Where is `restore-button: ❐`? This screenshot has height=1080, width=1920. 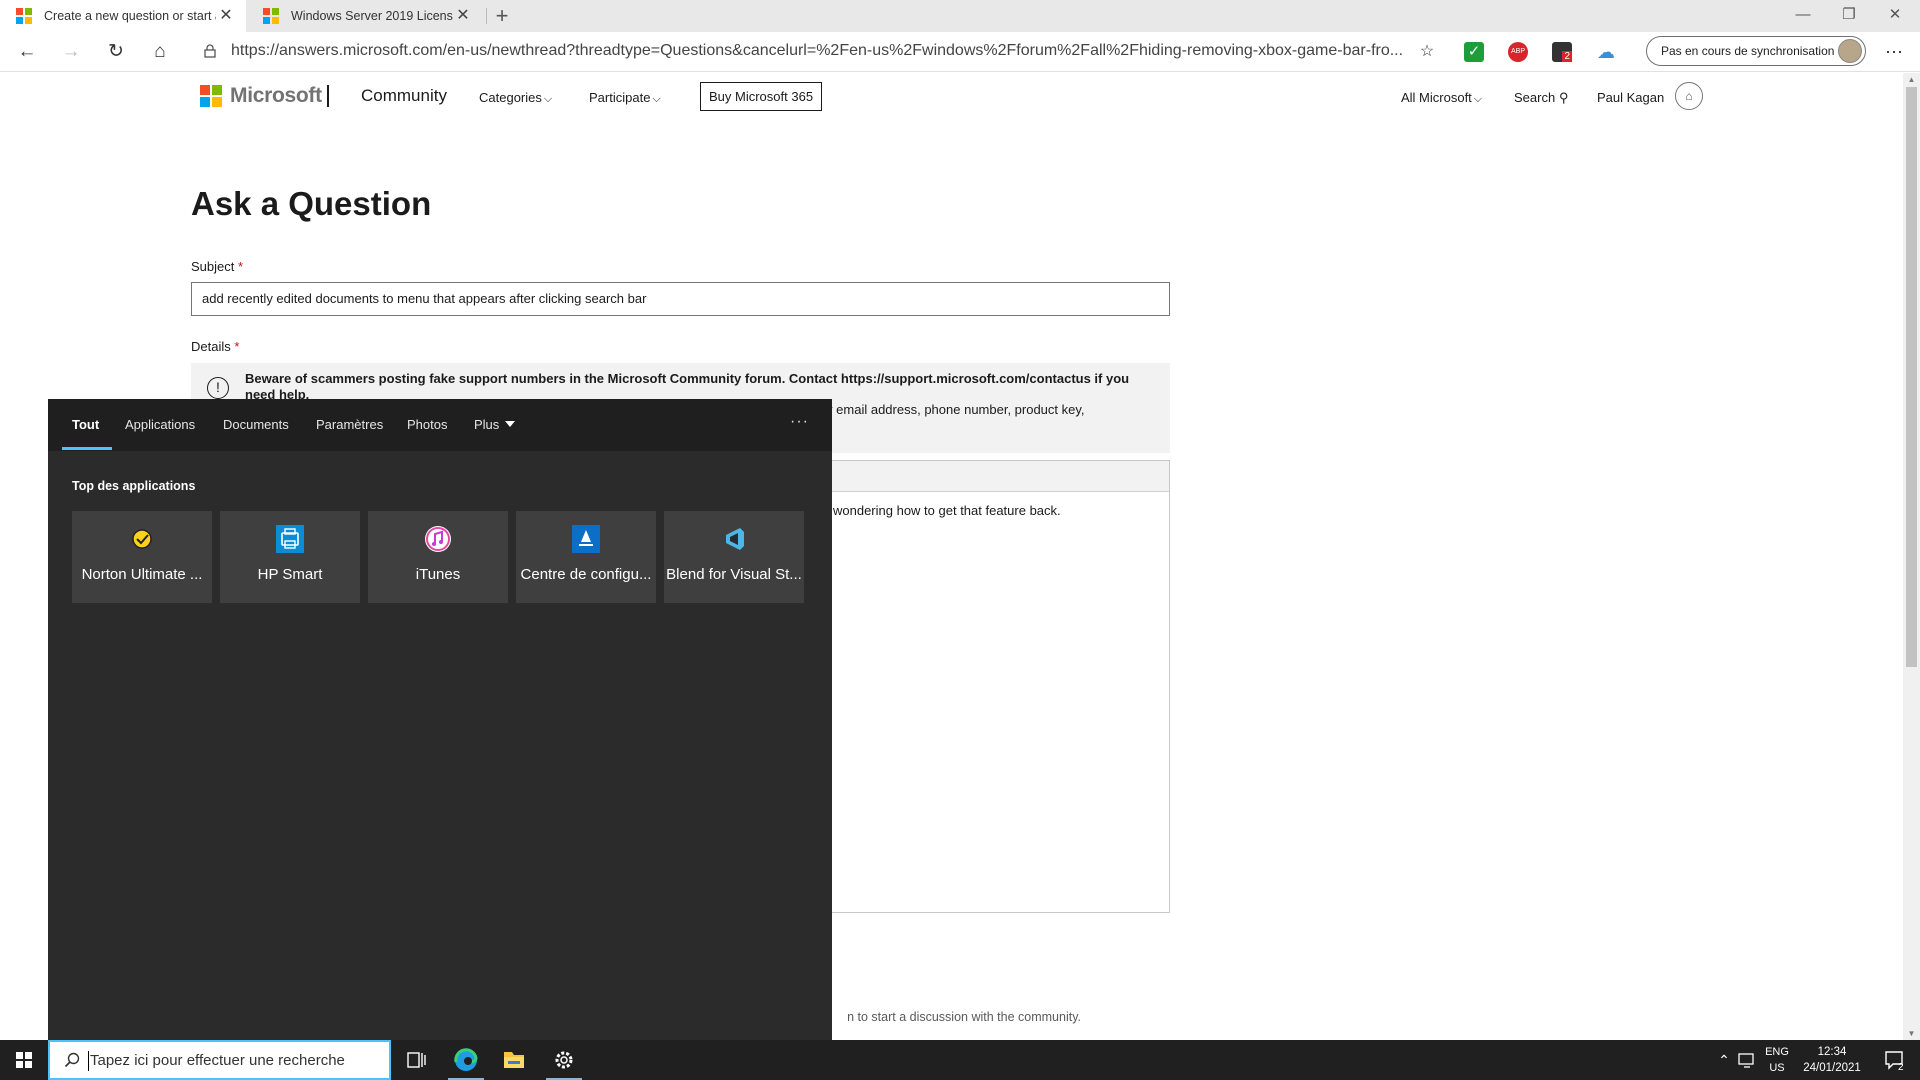 restore-button: ❐ is located at coordinates (1849, 15).